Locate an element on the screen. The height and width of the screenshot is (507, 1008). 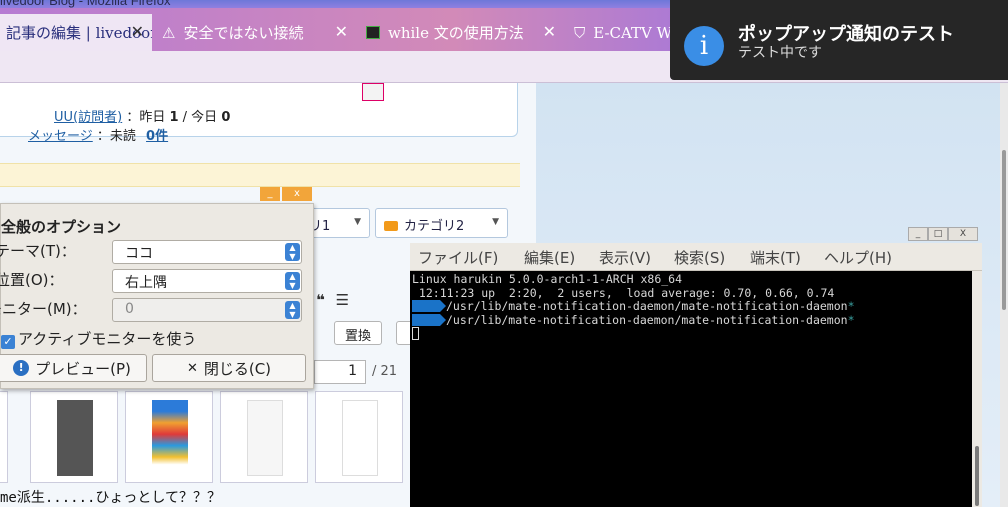
terminal-icon is located at coordinates (373, 32).